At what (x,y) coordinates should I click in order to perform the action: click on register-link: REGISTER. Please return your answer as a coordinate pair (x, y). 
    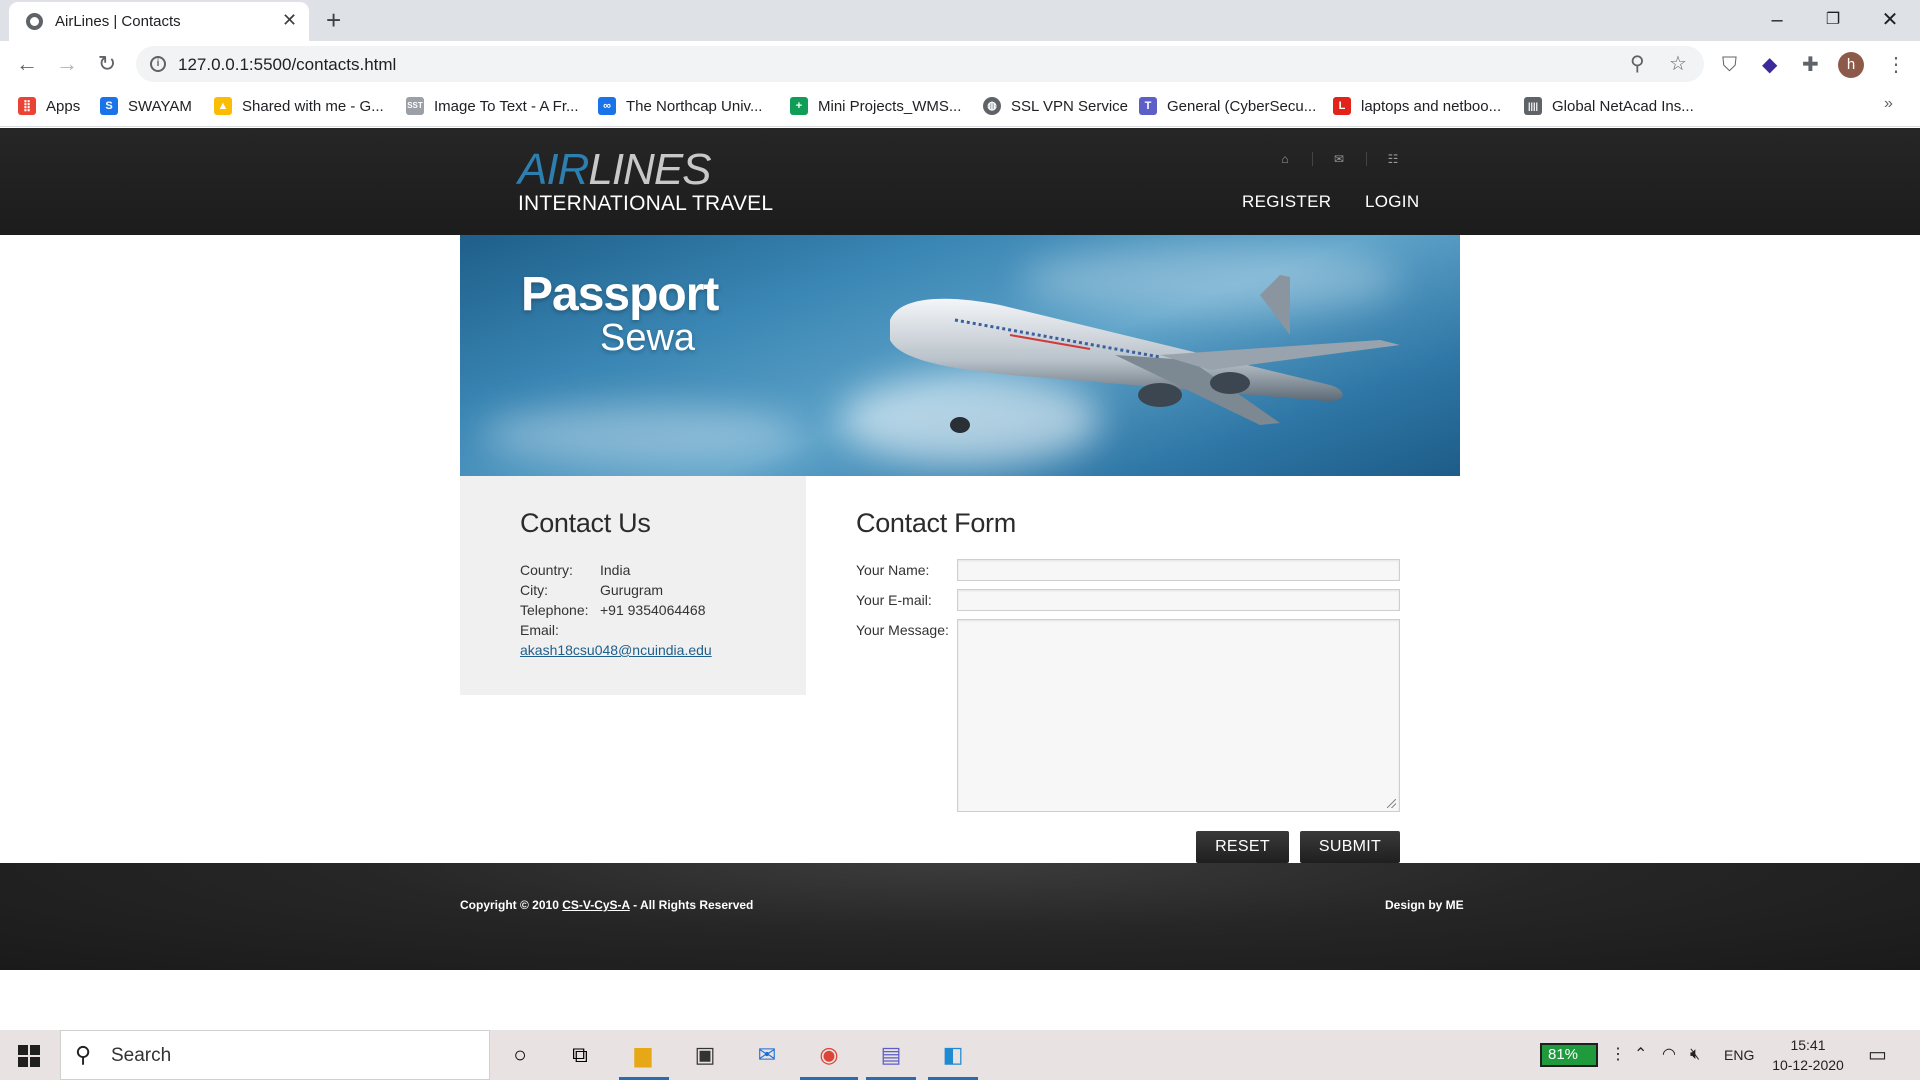
    Looking at the image, I should click on (1286, 202).